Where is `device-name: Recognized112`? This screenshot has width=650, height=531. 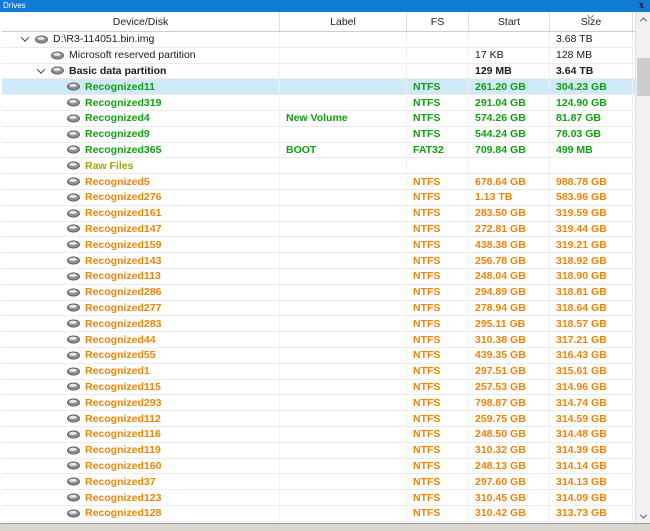
device-name: Recognized112 is located at coordinates (123, 418).